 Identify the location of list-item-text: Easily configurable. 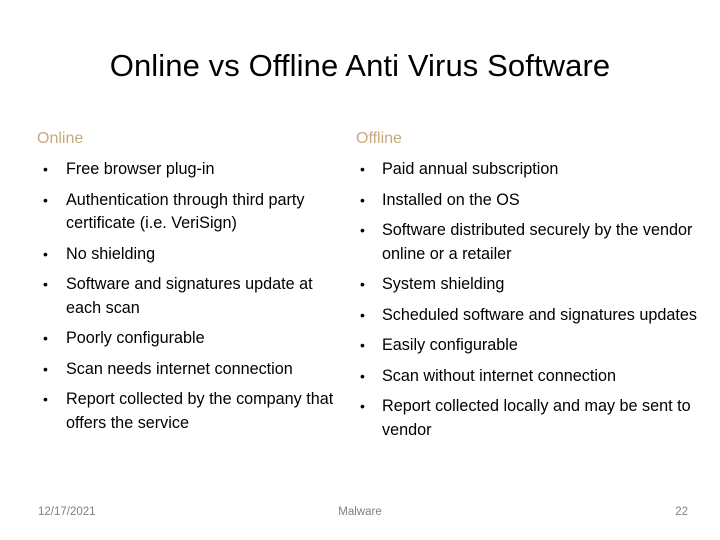
(450, 345).